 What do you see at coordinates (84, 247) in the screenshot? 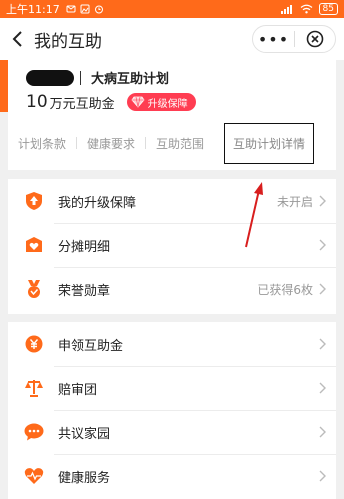
I see `list-item-label: 分摊明细` at bounding box center [84, 247].